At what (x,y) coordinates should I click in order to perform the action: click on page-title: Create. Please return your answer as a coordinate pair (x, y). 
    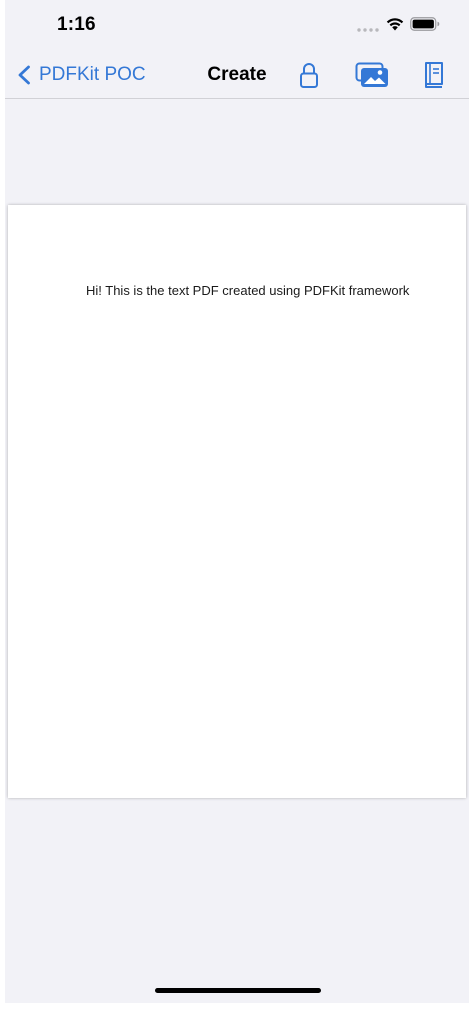
    Looking at the image, I should click on (237, 74).